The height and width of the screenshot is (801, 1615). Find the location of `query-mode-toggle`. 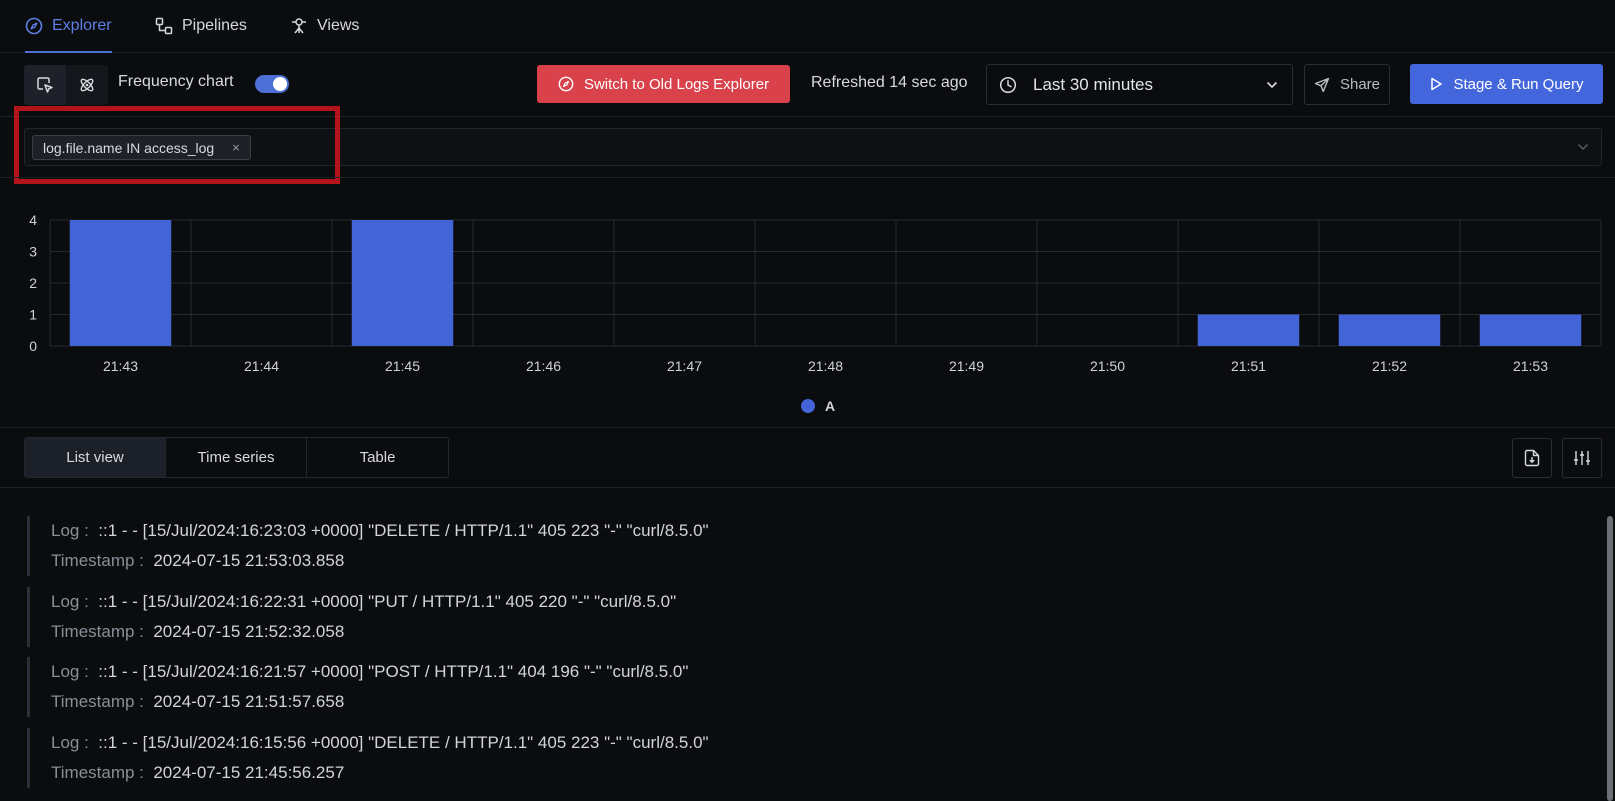

query-mode-toggle is located at coordinates (66, 85).